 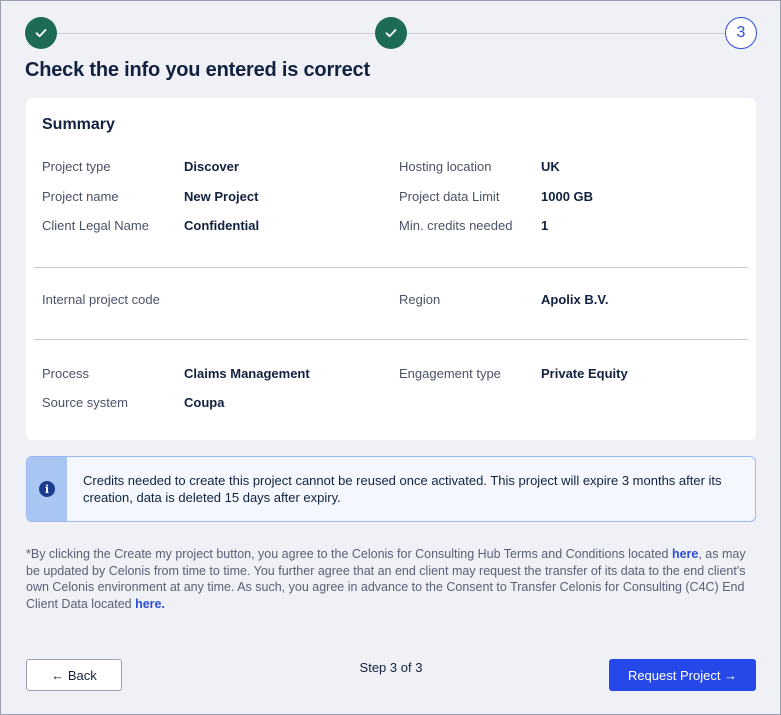 I want to click on step-2-complete, so click(x=391, y=33).